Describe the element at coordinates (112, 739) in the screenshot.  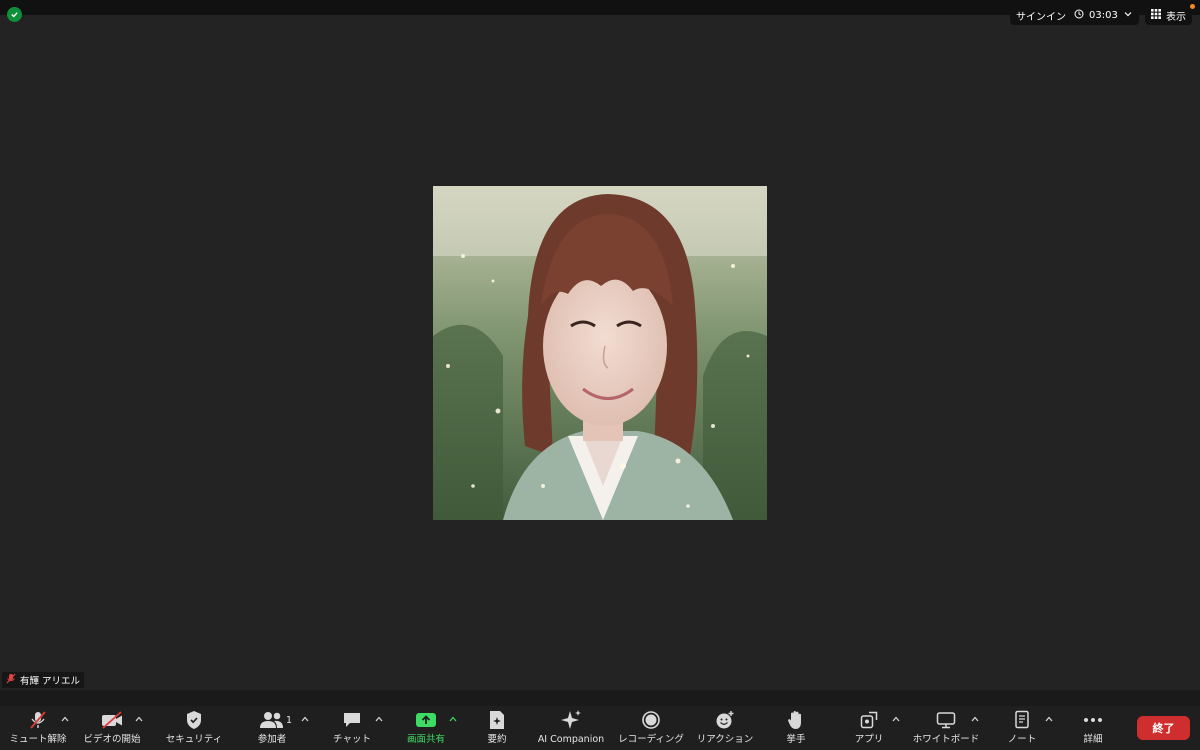
I see `toolbar-label: ビデオの開始` at that location.